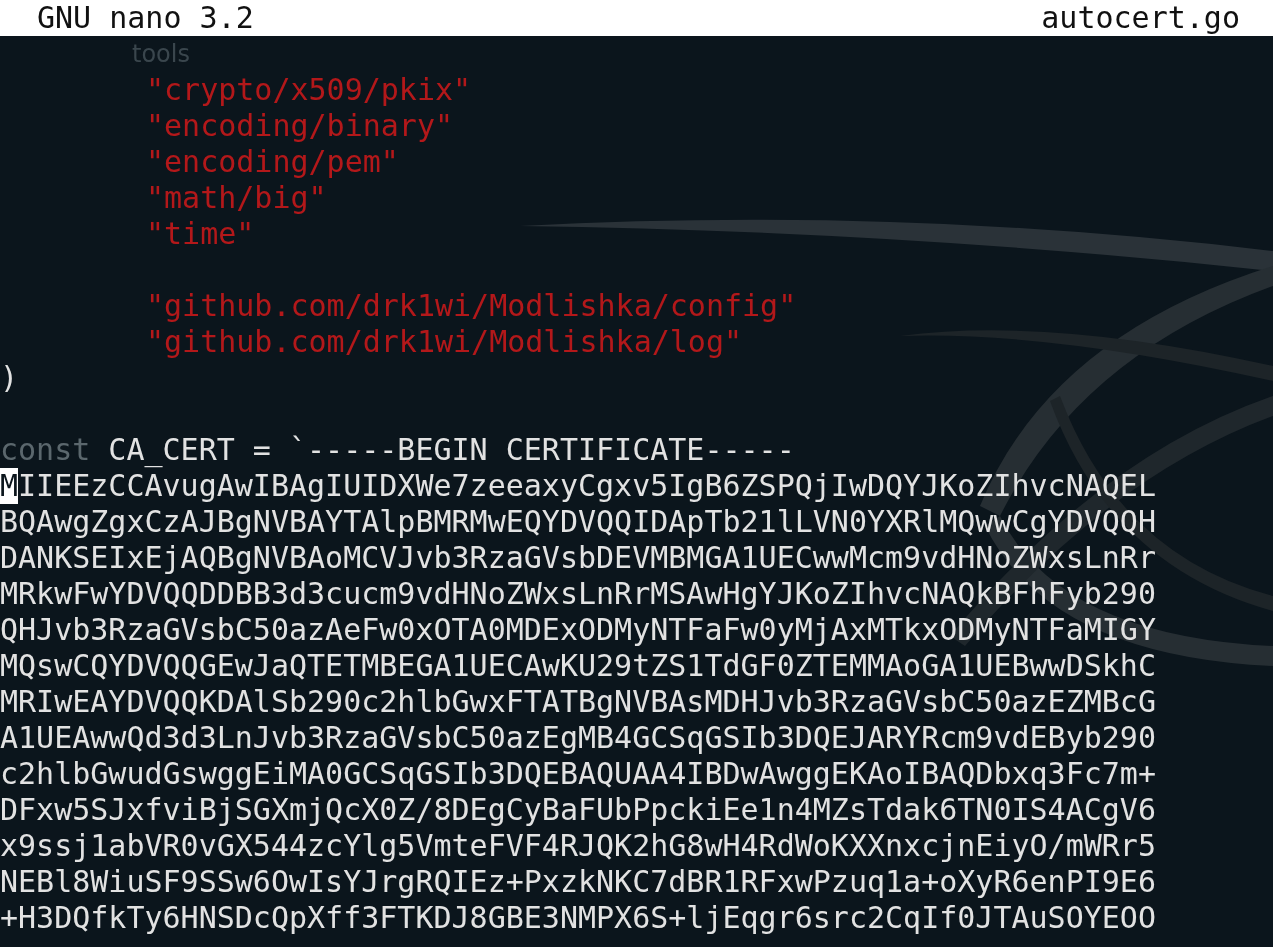 This screenshot has height=947, width=1273. Describe the element at coordinates (1140, 18) in the screenshot. I see `file-name: autocert.go` at that location.